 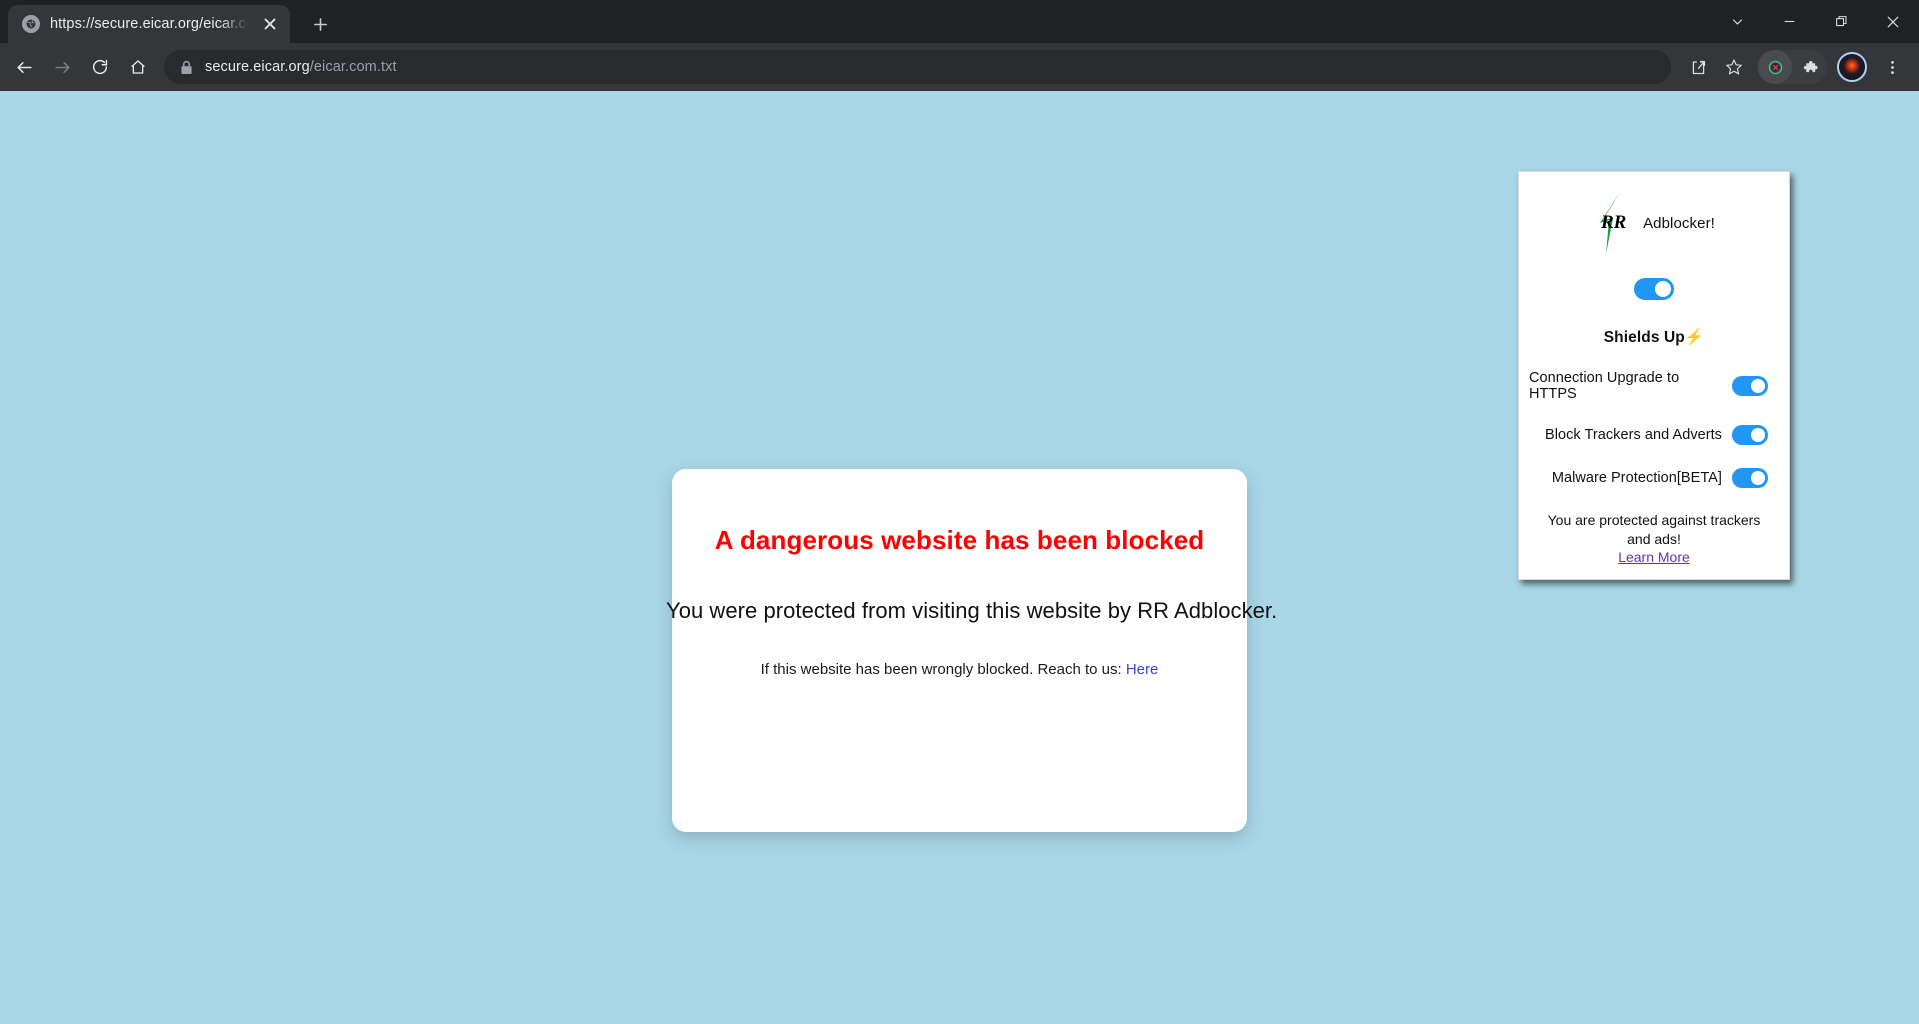 I want to click on shields-up-heading: Shields Up⚡, so click(x=1654, y=337).